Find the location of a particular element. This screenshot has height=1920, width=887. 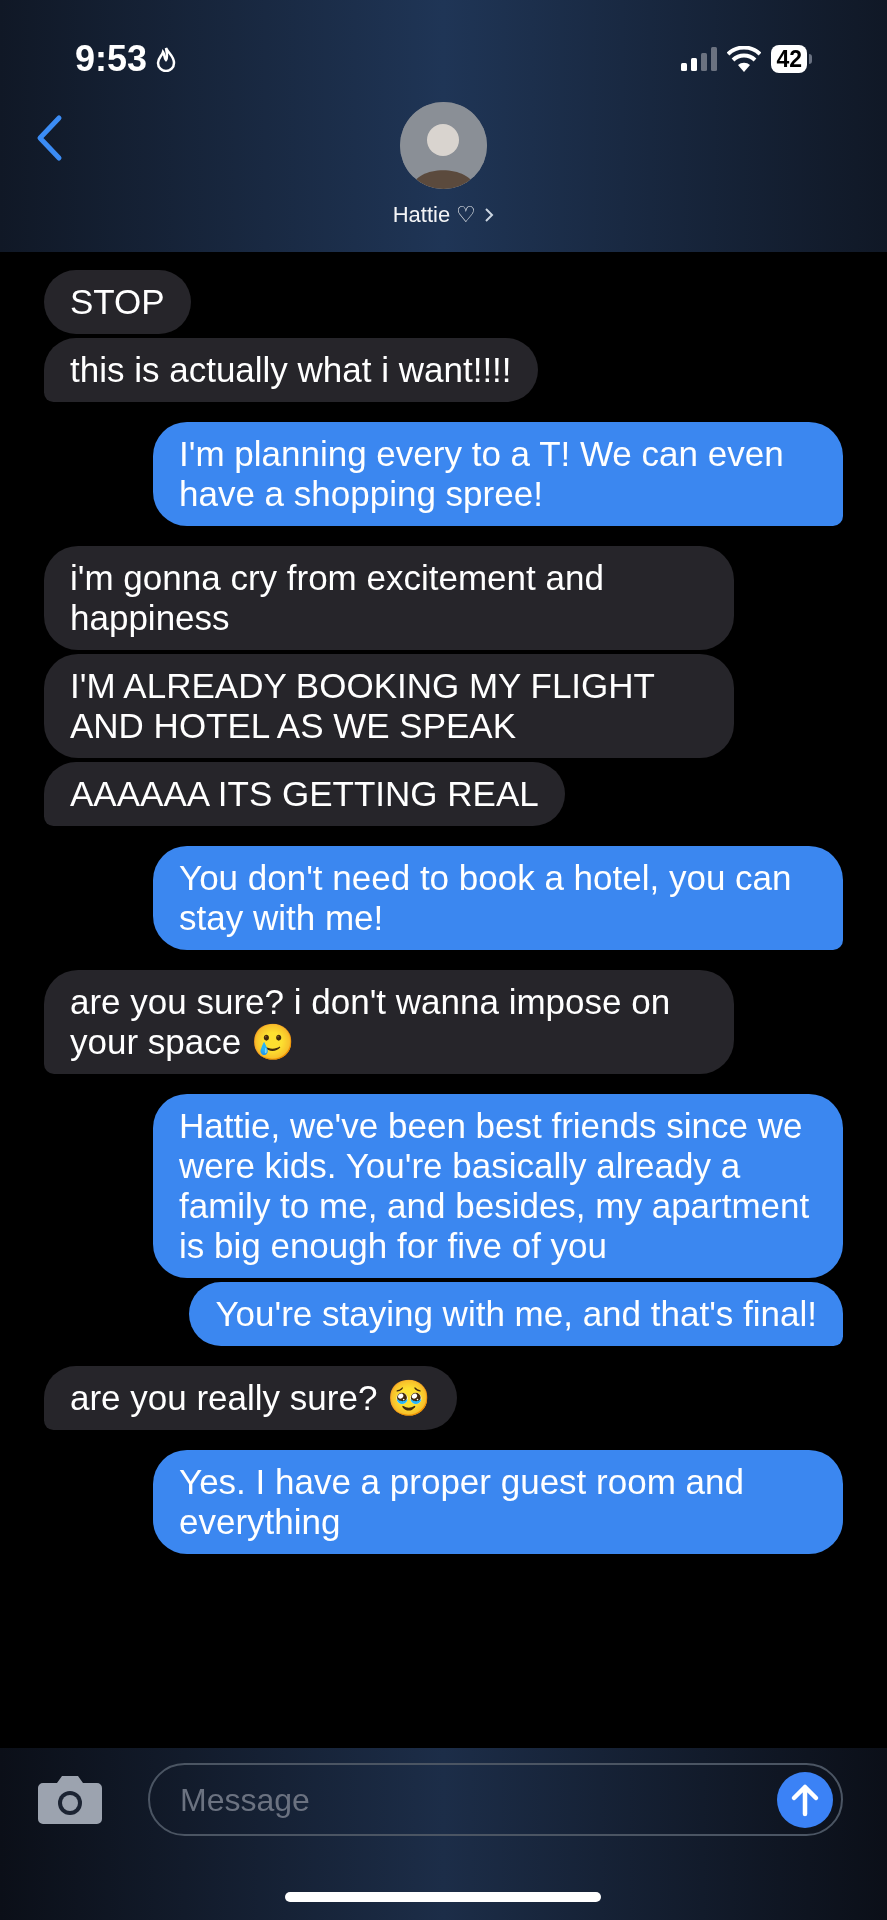

message-bubble: are you really sure? 🥹 is located at coordinates (251, 1398).